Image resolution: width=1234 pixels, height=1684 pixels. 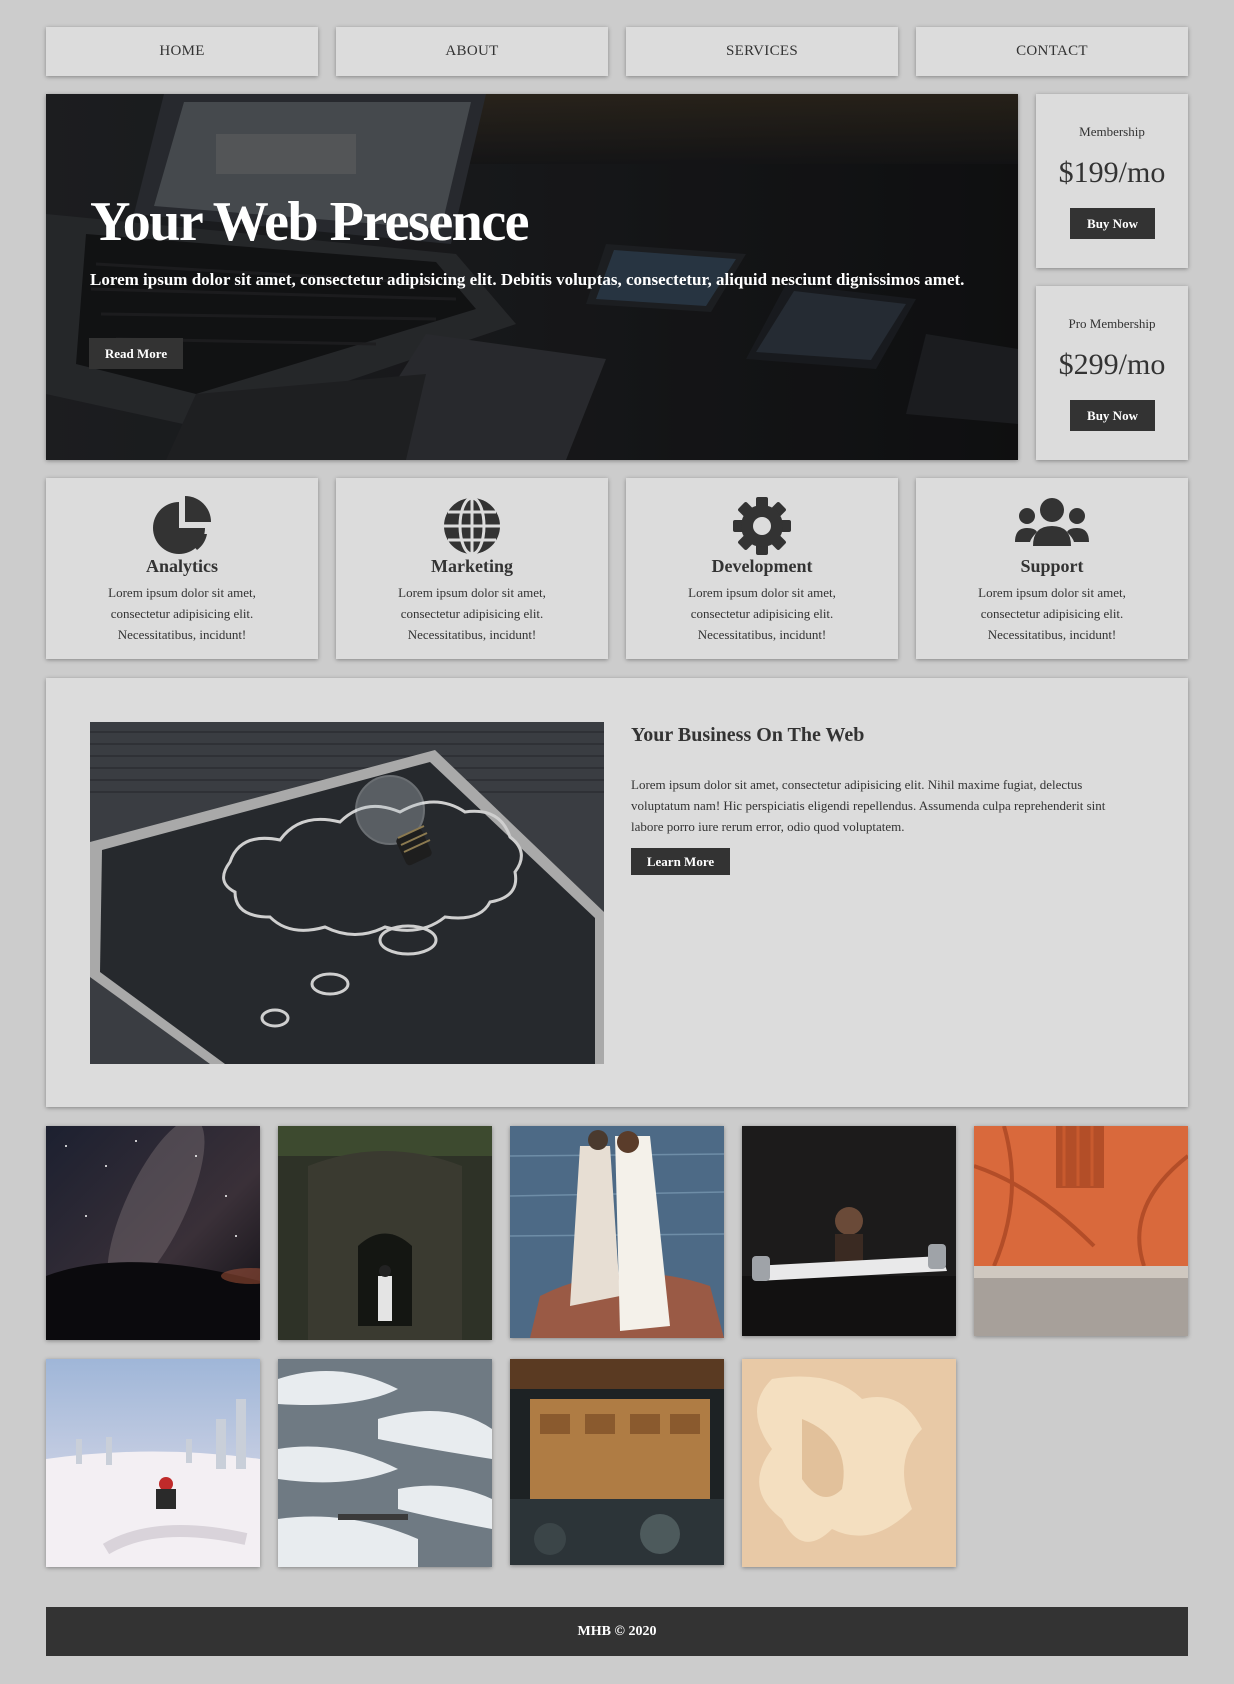 What do you see at coordinates (1052, 51) in the screenshot?
I see `nav-contact: CONTACT` at bounding box center [1052, 51].